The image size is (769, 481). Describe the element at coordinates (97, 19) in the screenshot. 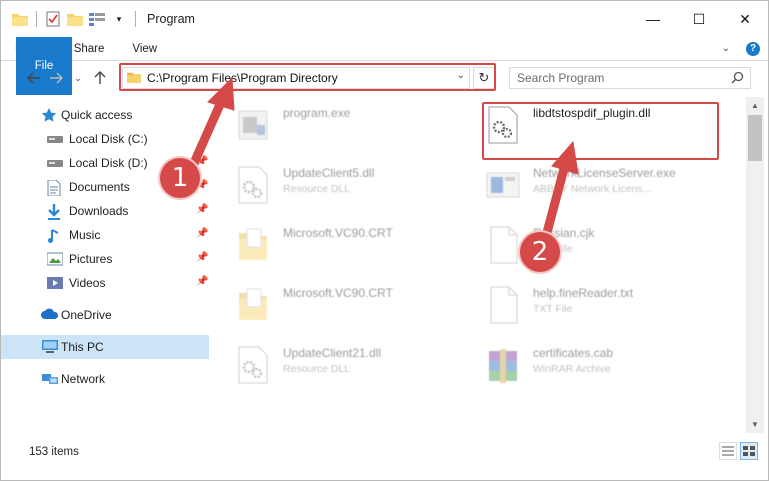

I see `view-options-icon` at that location.